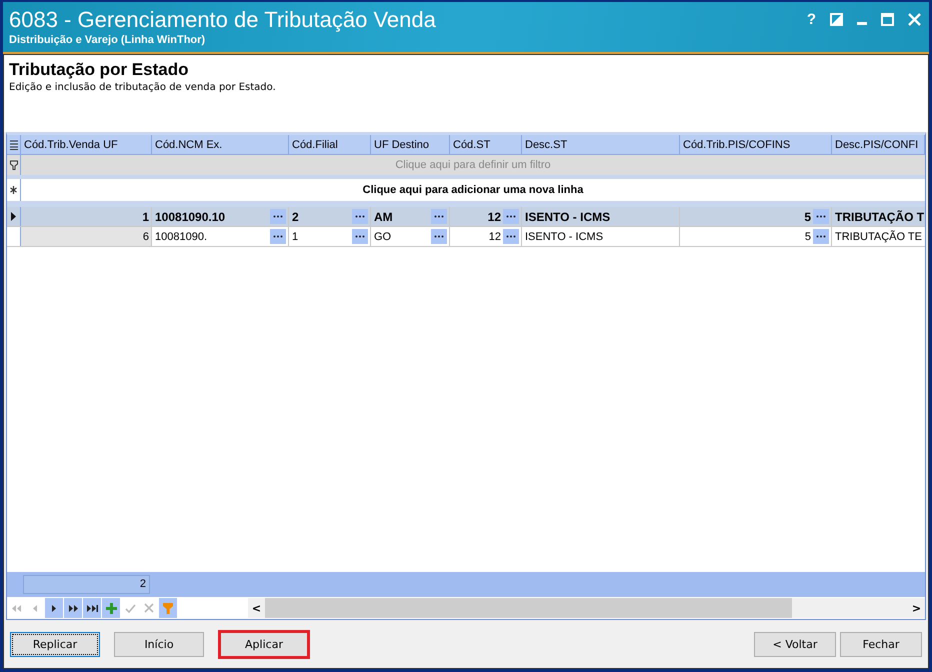 Image resolution: width=932 pixels, height=672 pixels. Describe the element at coordinates (220, 144) in the screenshot. I see `column-header: Cód.NCM Ex.` at that location.